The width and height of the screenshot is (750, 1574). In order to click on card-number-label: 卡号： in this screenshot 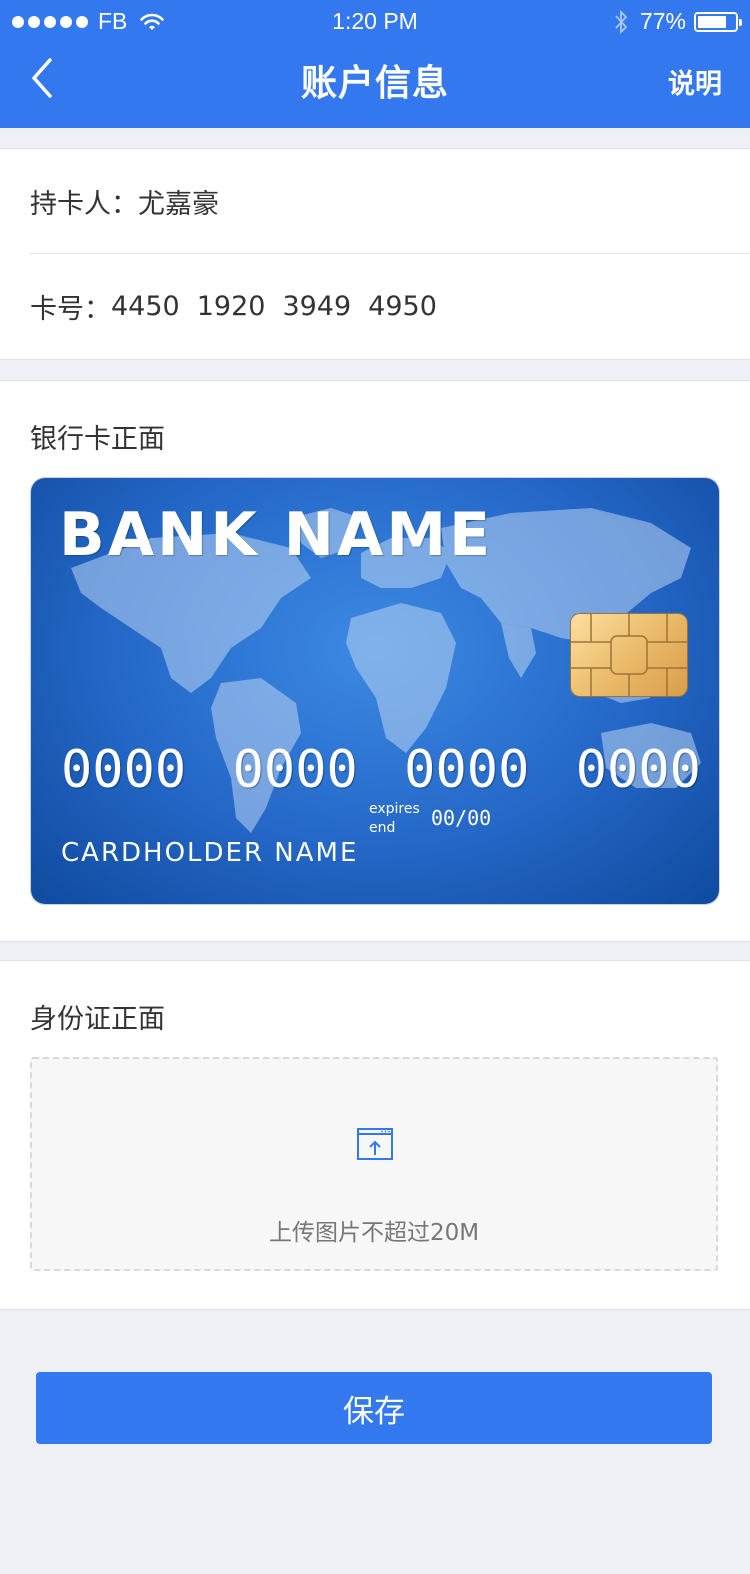, I will do `click(70, 309)`.